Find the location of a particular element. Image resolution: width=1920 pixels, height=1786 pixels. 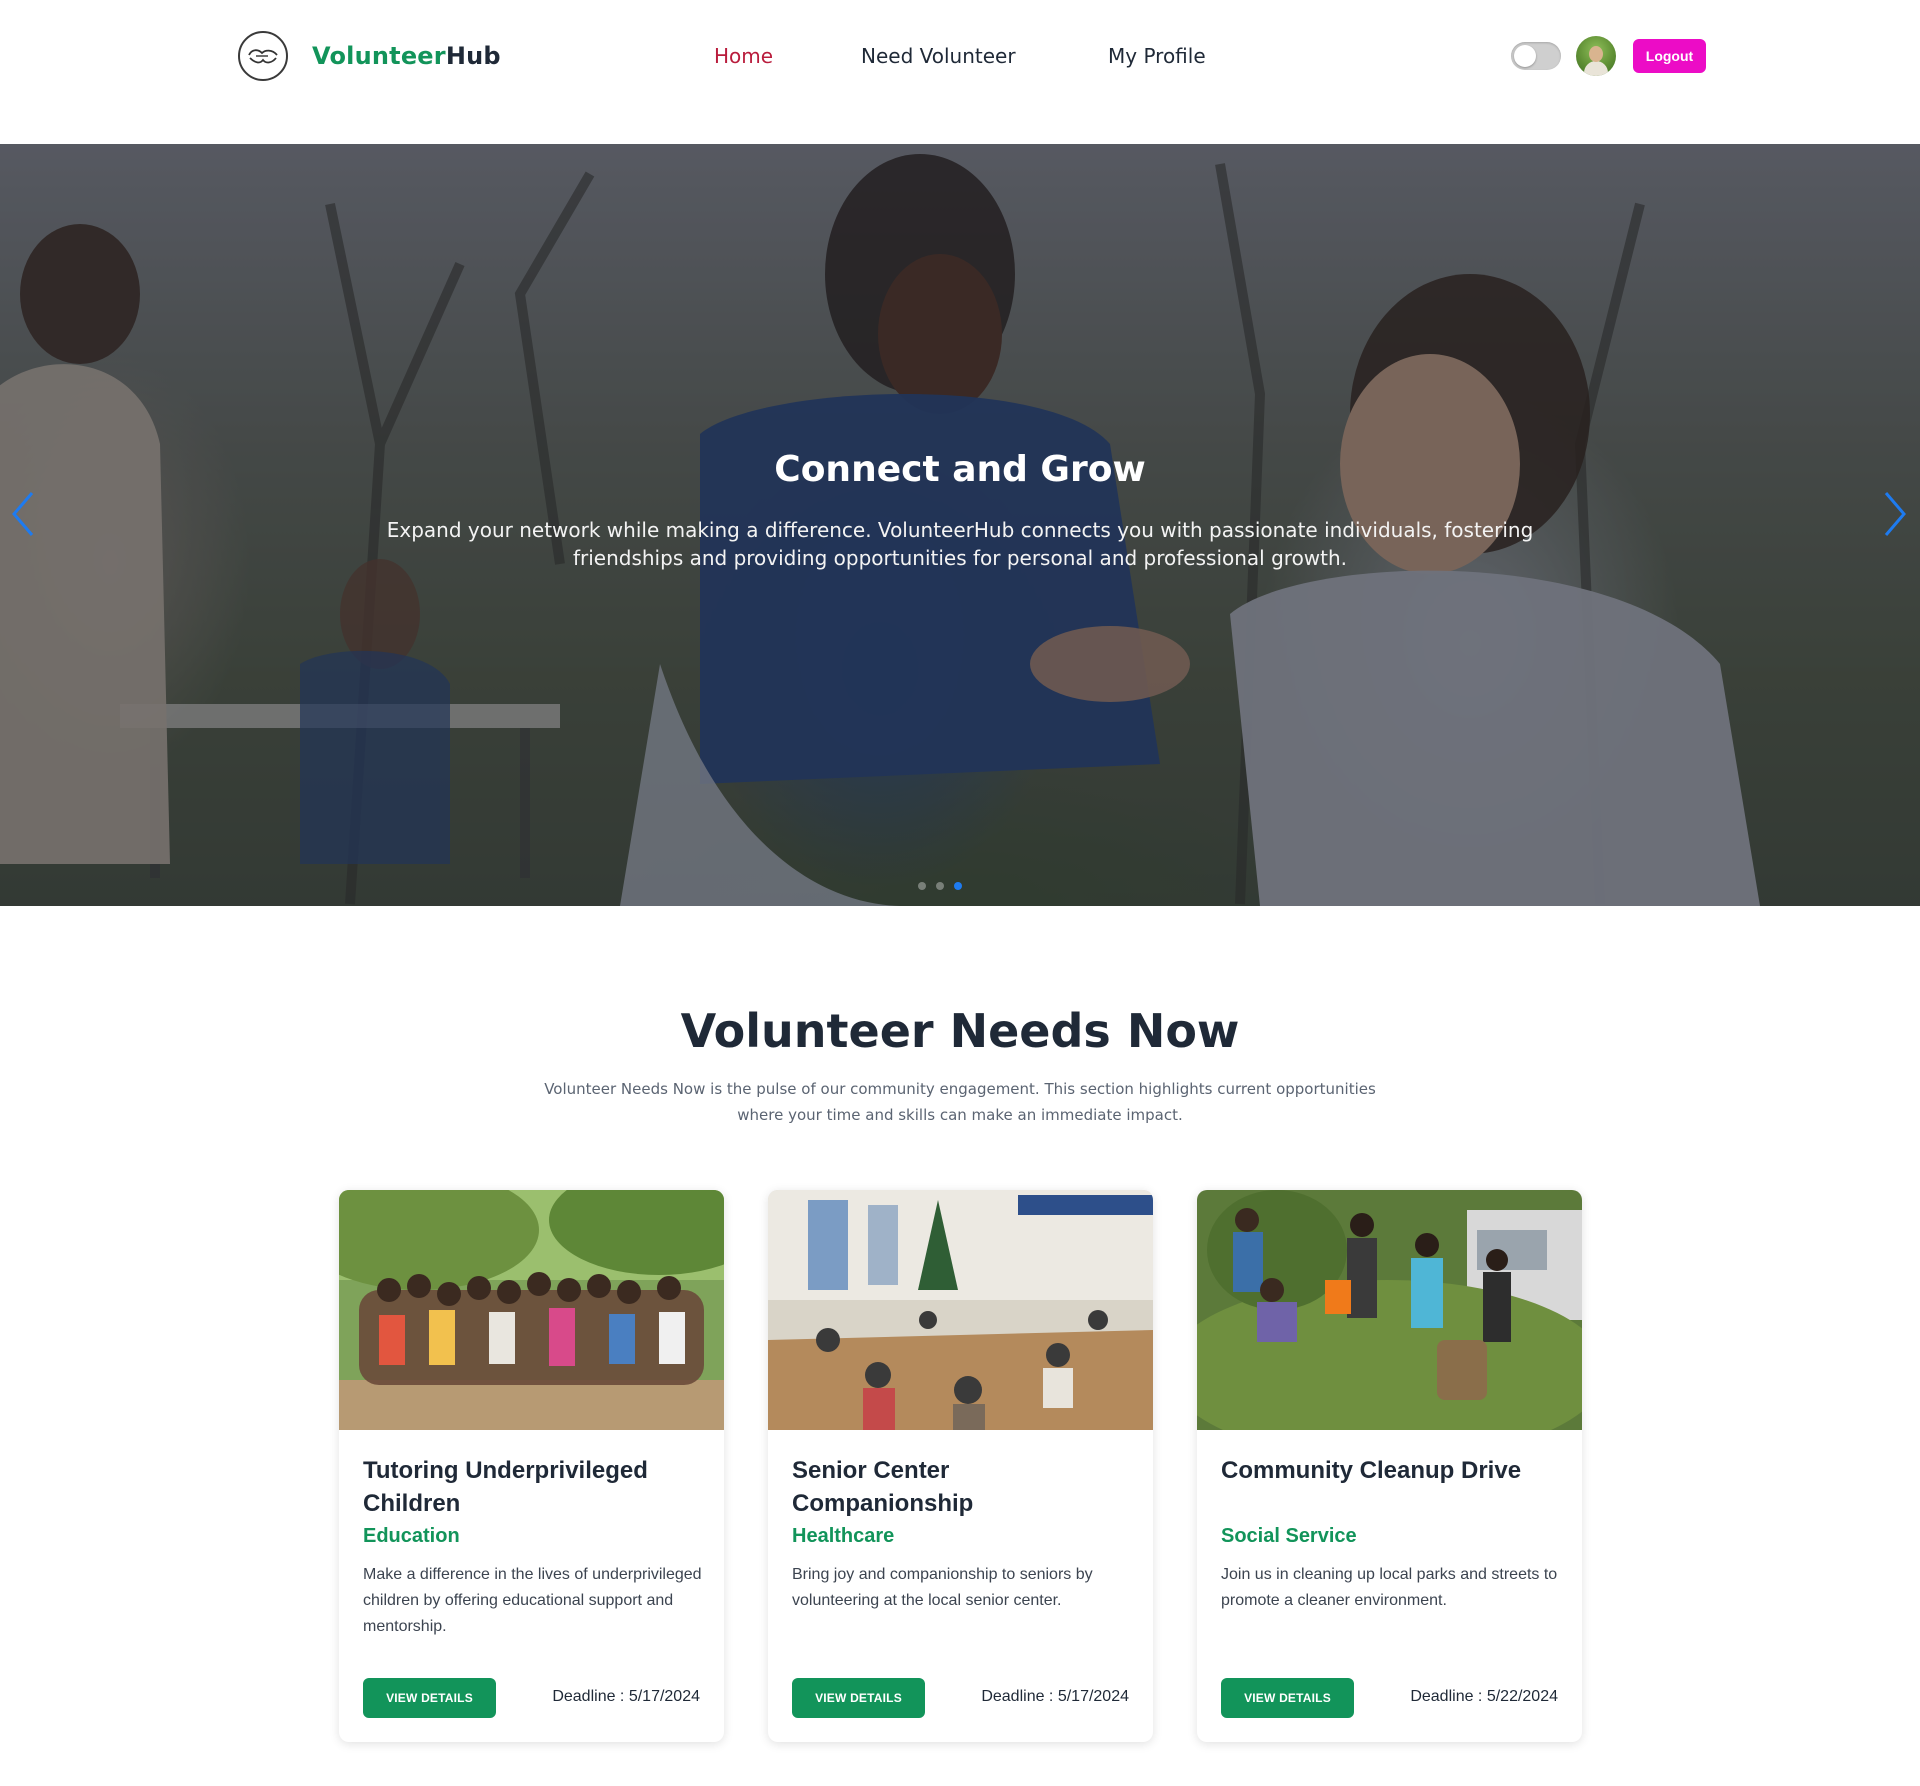

brand-name: VolunteerHub is located at coordinates (406, 56).